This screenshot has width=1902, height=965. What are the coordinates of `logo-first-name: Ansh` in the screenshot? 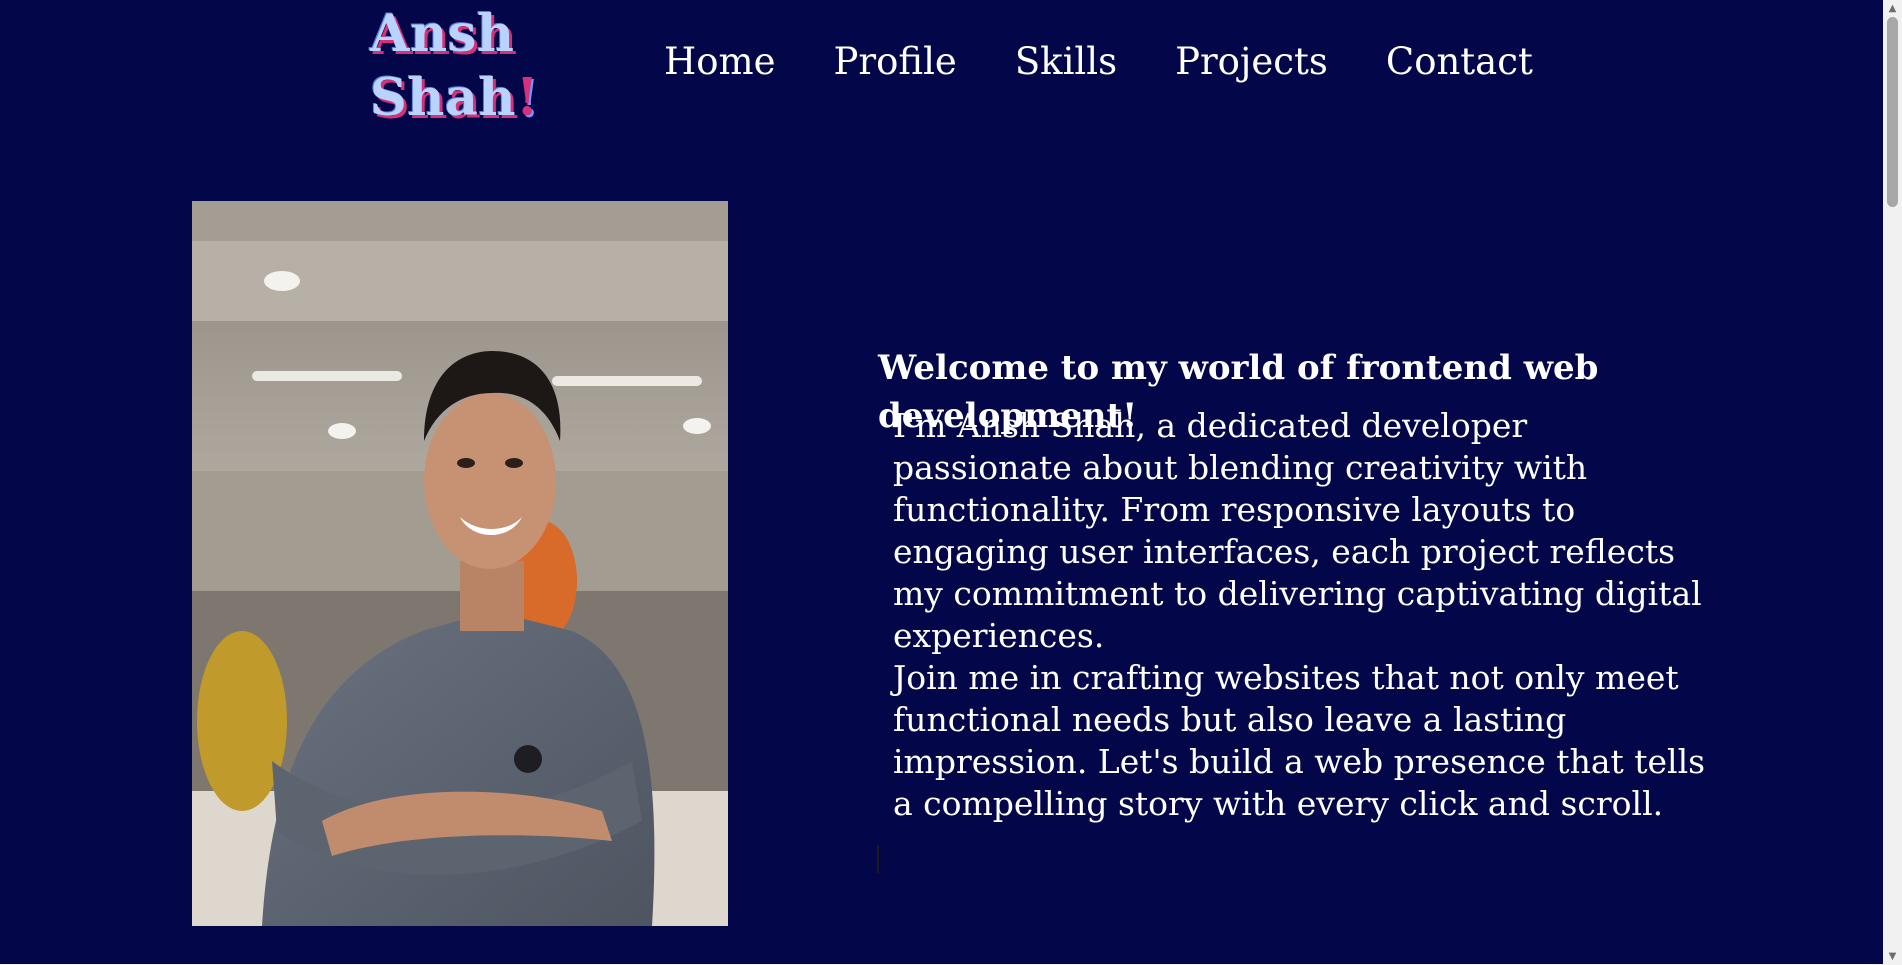 It's located at (442, 34).